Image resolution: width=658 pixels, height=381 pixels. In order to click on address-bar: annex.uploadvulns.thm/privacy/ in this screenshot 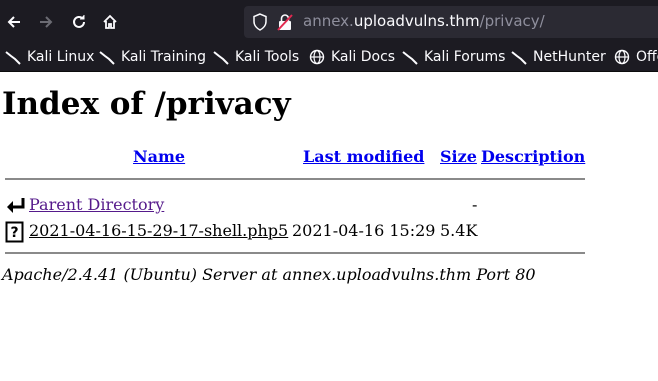, I will do `click(451, 22)`.